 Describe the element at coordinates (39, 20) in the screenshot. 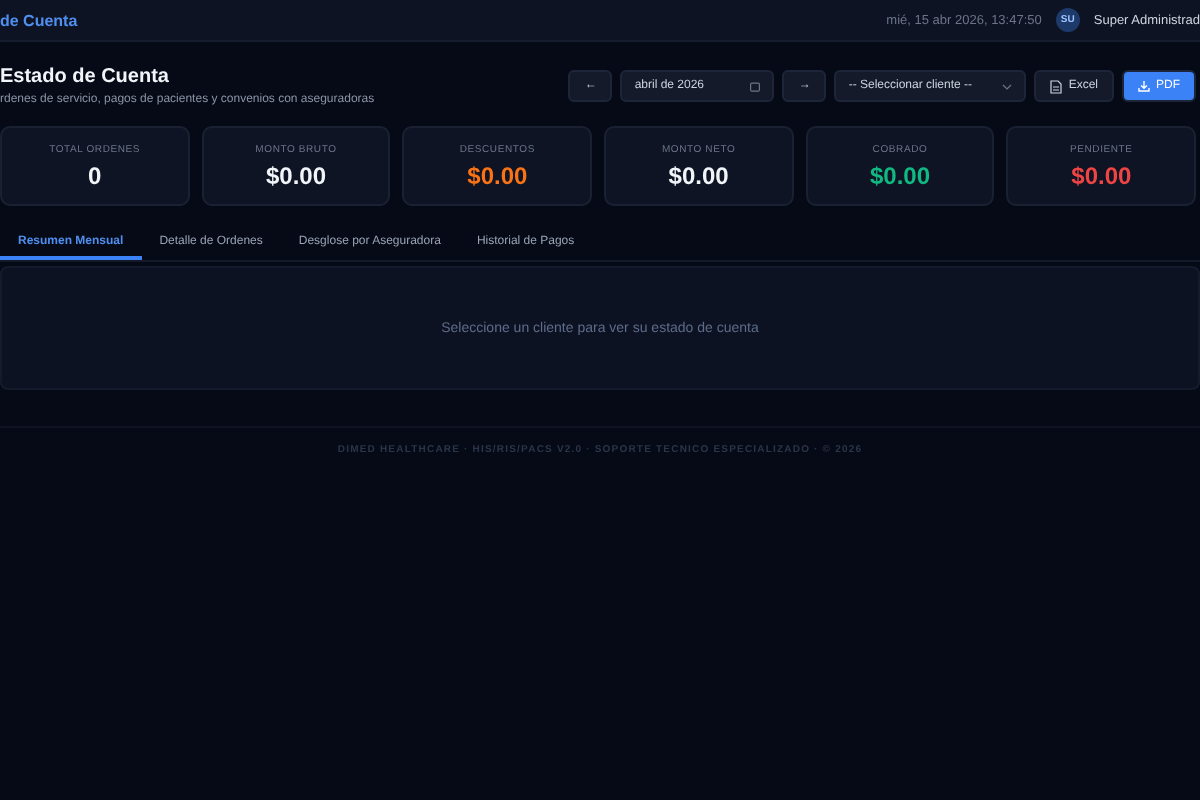

I see `page-title: de Cuenta` at that location.